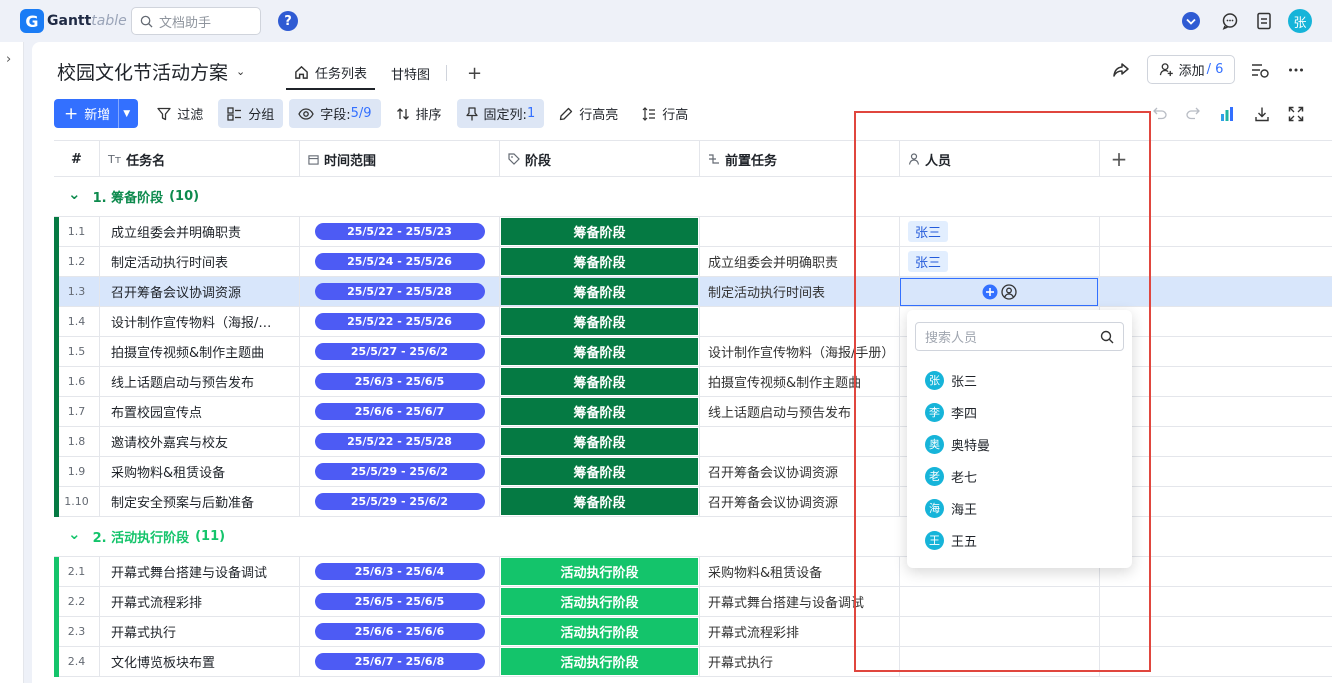 This screenshot has height=683, width=1332. What do you see at coordinates (200, 231) in the screenshot?
I see `task-name-cell: 成立组委会并明确职责` at bounding box center [200, 231].